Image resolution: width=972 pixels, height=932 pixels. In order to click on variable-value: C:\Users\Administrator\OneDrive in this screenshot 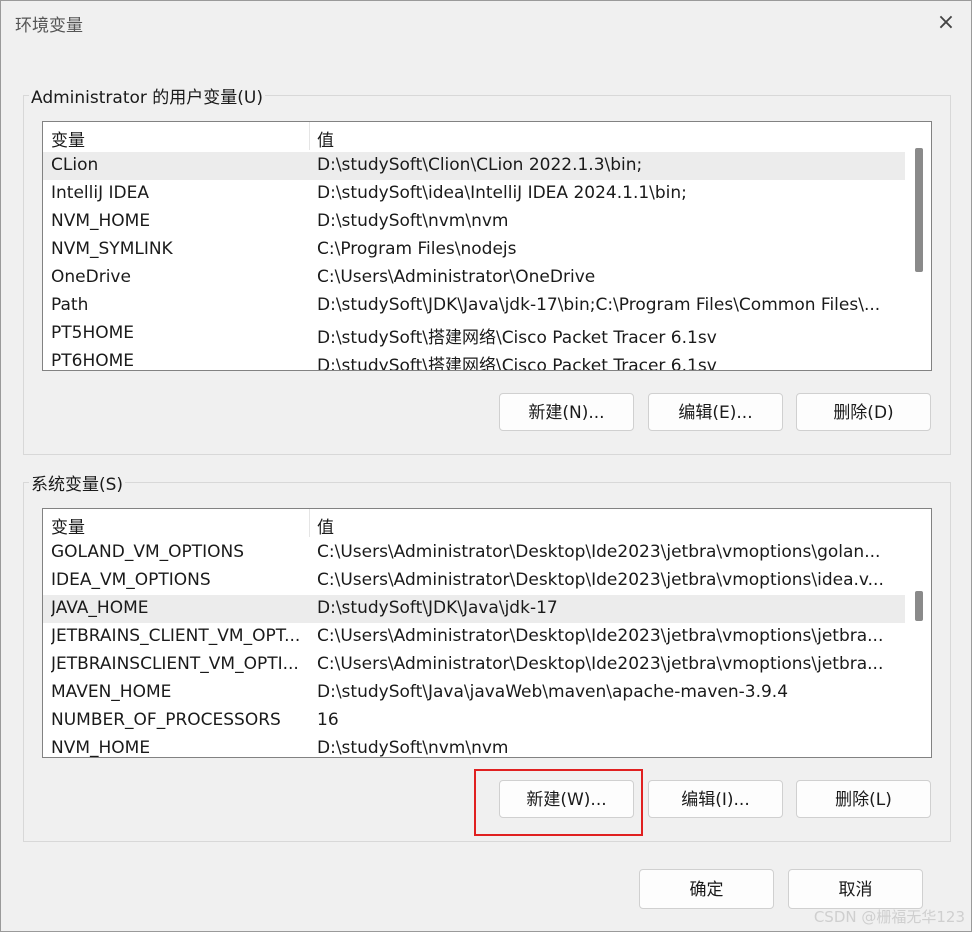, I will do `click(456, 277)`.